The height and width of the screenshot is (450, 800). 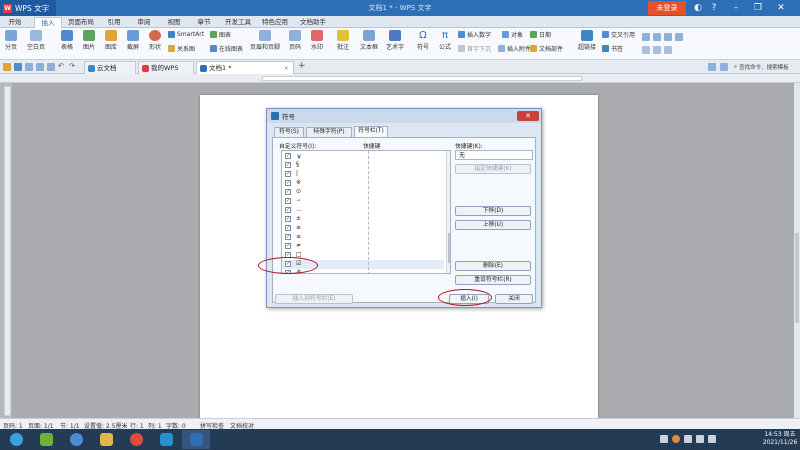 I want to click on insert-attachment-button: 插入附件, so click(x=514, y=48).